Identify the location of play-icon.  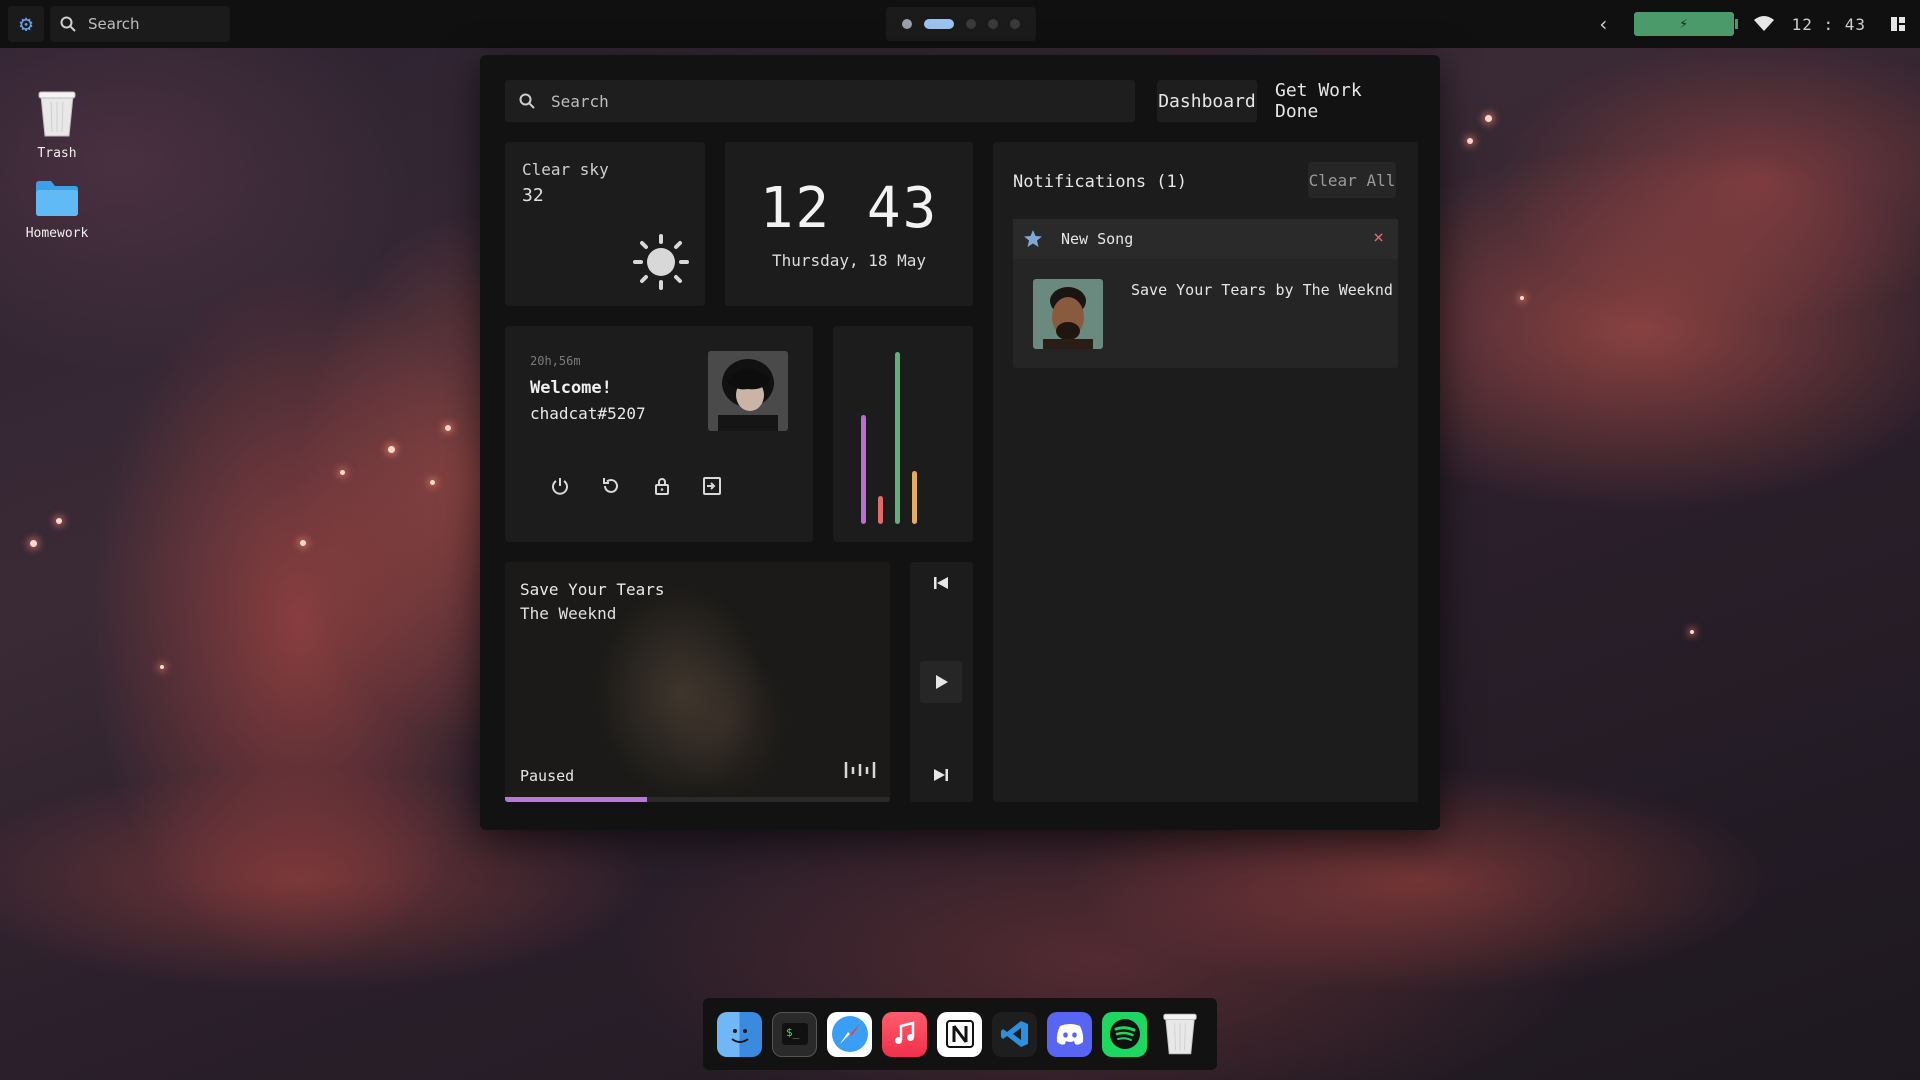
(942, 682).